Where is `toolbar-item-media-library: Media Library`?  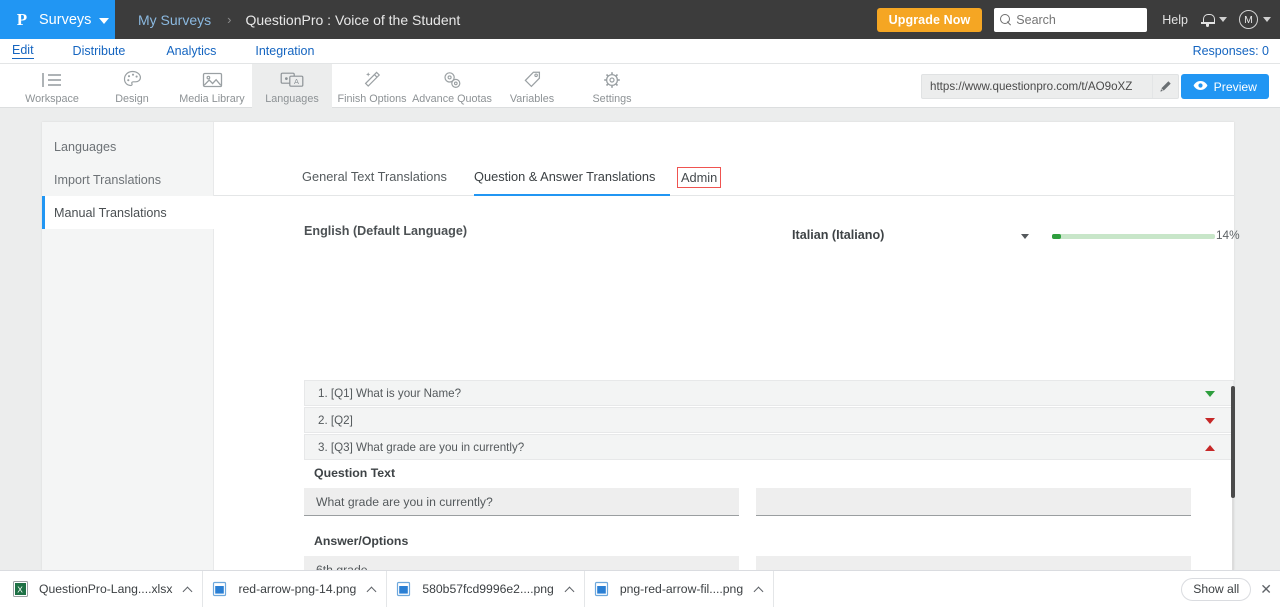
toolbar-item-media-library: Media Library is located at coordinates (212, 86).